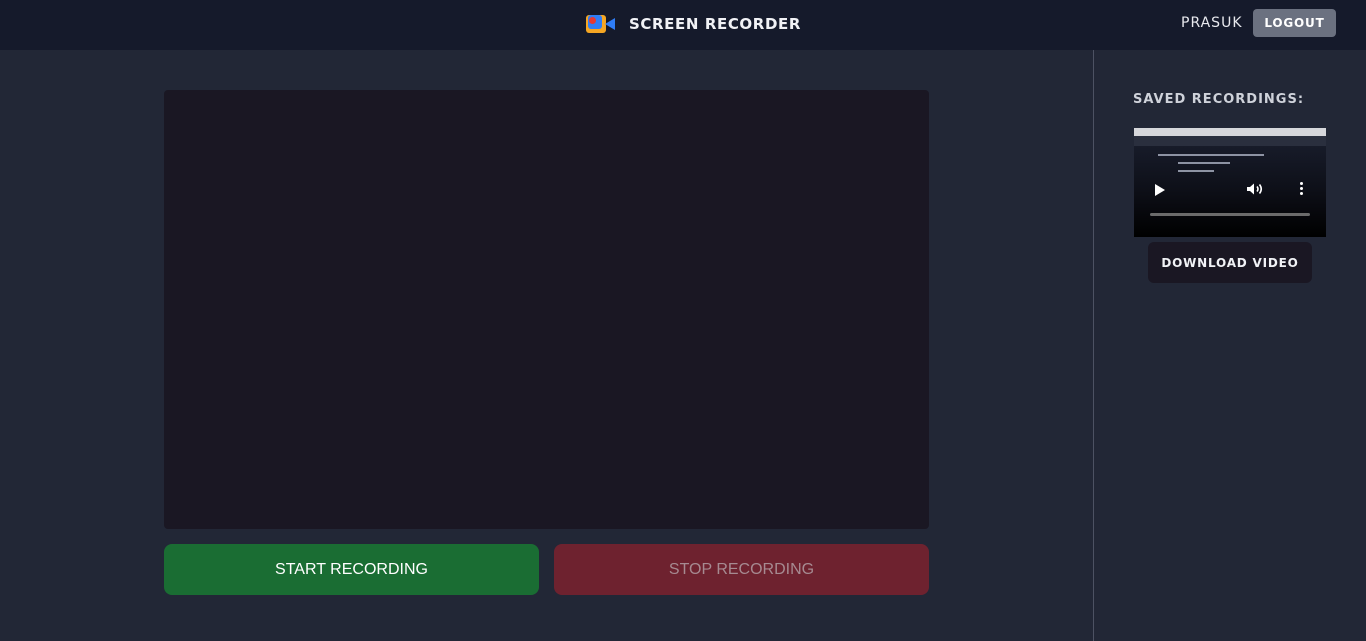 Image resolution: width=1366 pixels, height=641 pixels. What do you see at coordinates (1255, 189) in the screenshot?
I see `volume-icon` at bounding box center [1255, 189].